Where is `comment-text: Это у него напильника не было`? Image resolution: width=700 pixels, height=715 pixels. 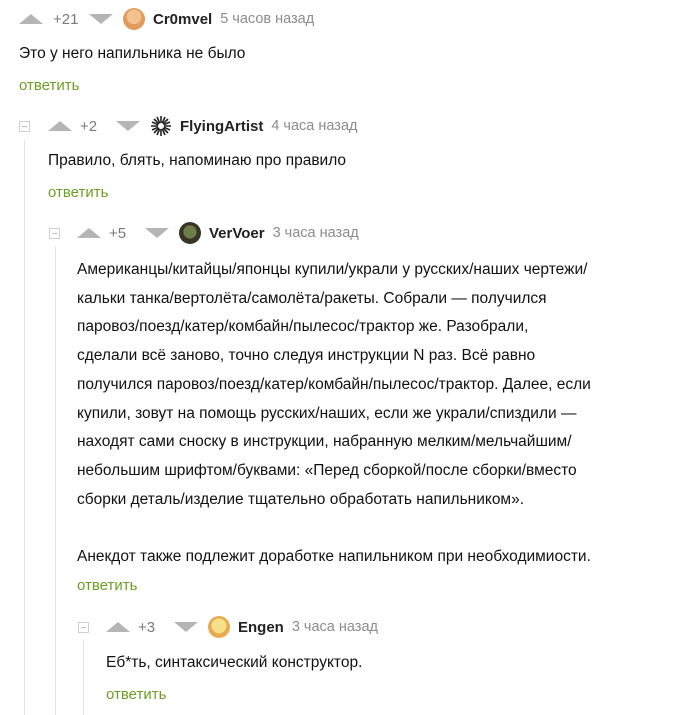
comment-text: Это у него напильника не было is located at coordinates (132, 53).